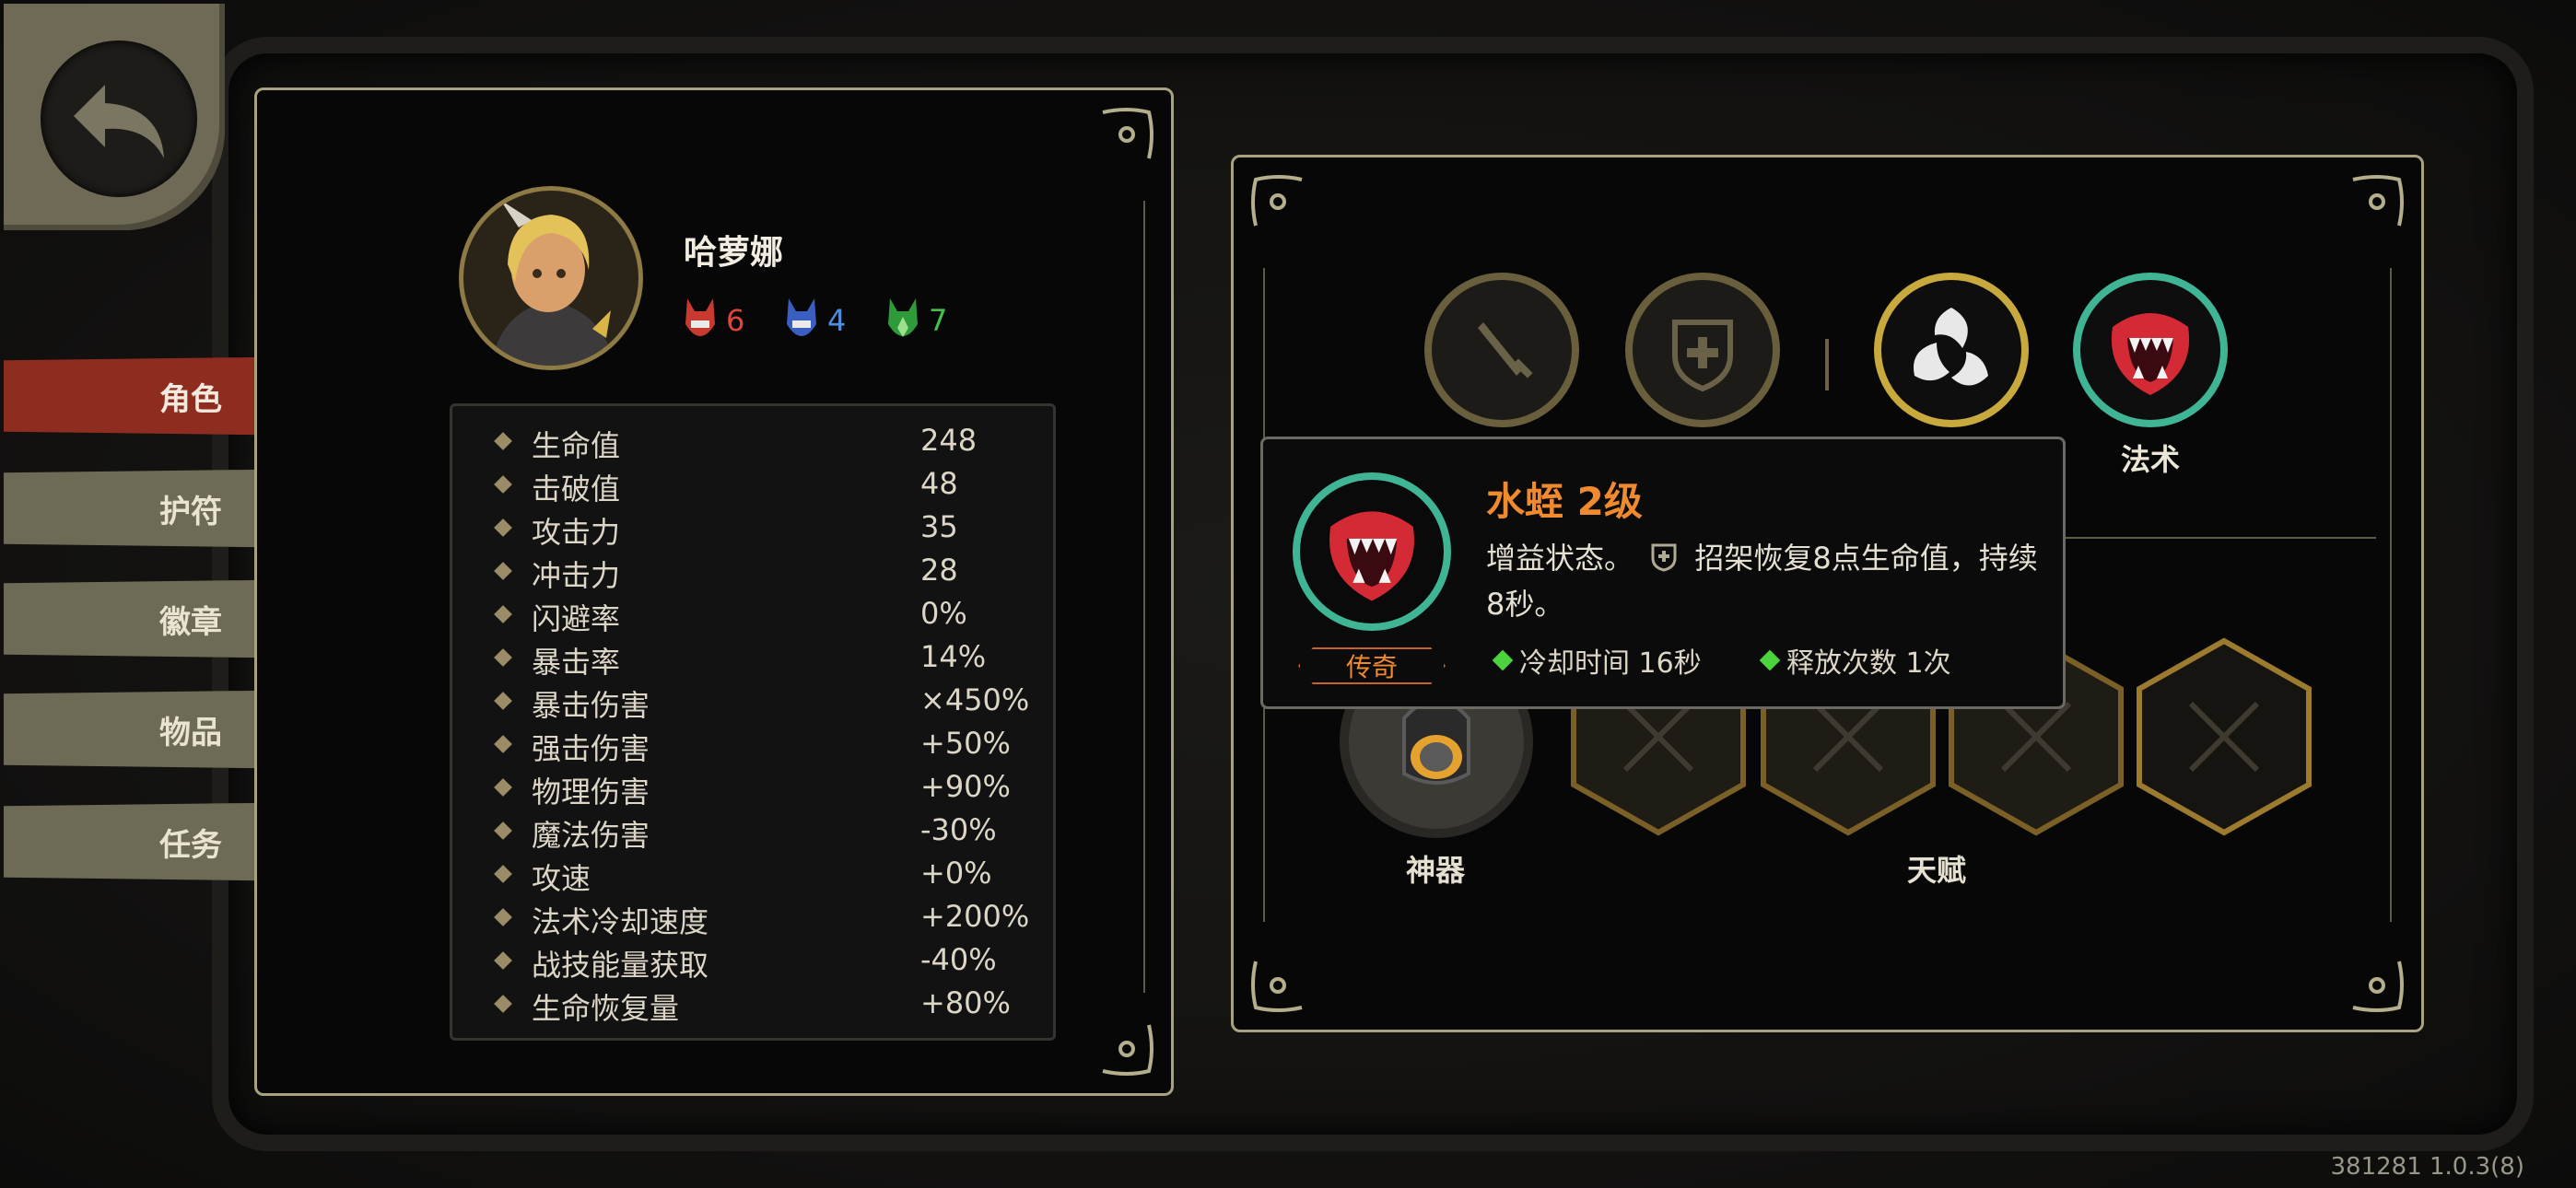 Image resolution: width=2576 pixels, height=1188 pixels. What do you see at coordinates (752, 1007) in the screenshot?
I see `stat-row: 生命恢复量 +80%` at bounding box center [752, 1007].